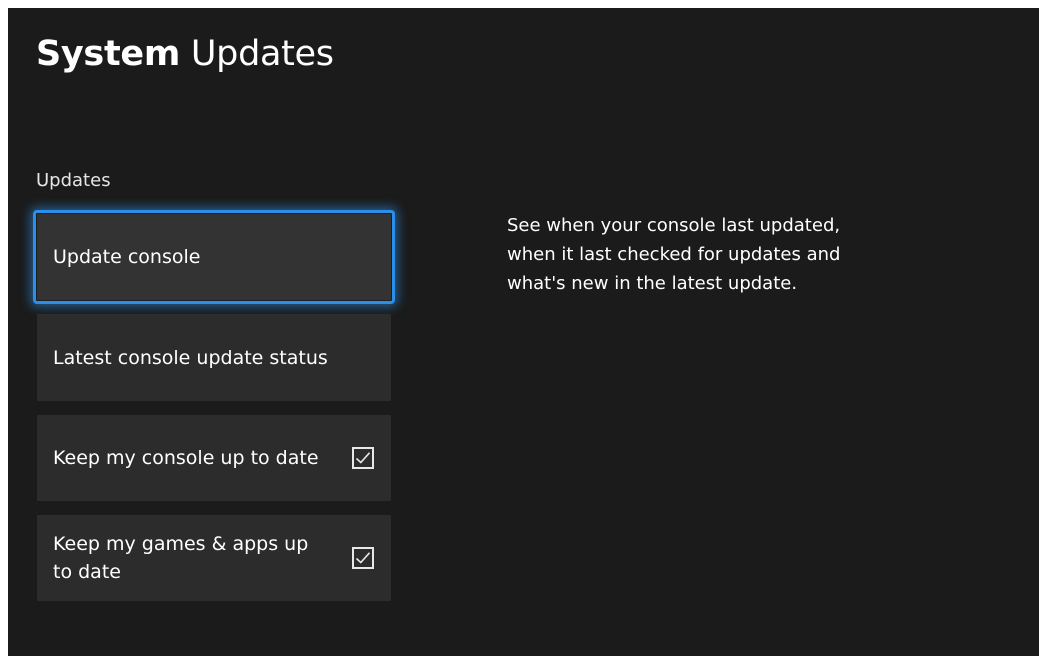  Describe the element at coordinates (674, 225) in the screenshot. I see `description-line: See when your console last updated,` at that location.